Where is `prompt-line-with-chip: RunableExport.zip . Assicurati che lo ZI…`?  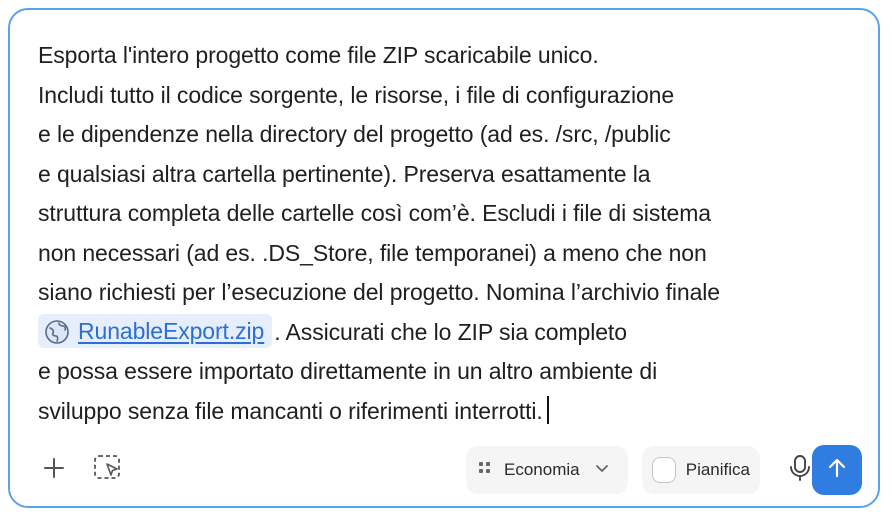 prompt-line-with-chip: RunableExport.zip . Assicurati che lo ZI… is located at coordinates (448, 333).